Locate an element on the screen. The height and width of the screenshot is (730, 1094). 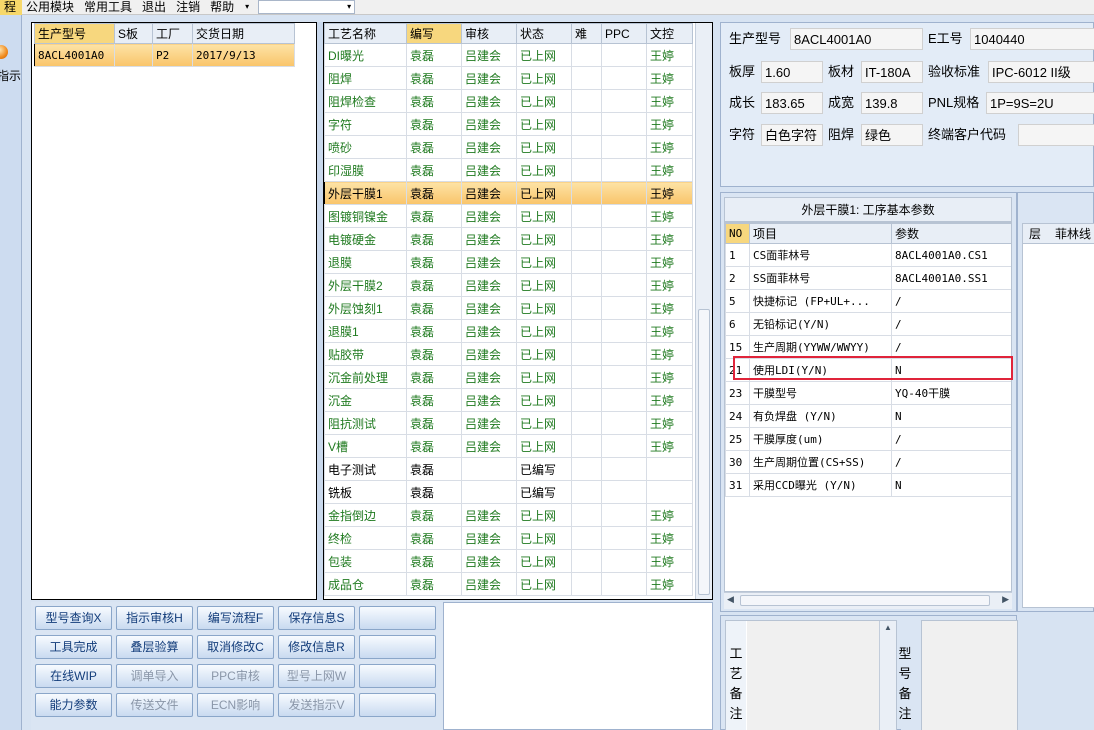
toolbar-button: 编写流程F is located at coordinates (235, 618).